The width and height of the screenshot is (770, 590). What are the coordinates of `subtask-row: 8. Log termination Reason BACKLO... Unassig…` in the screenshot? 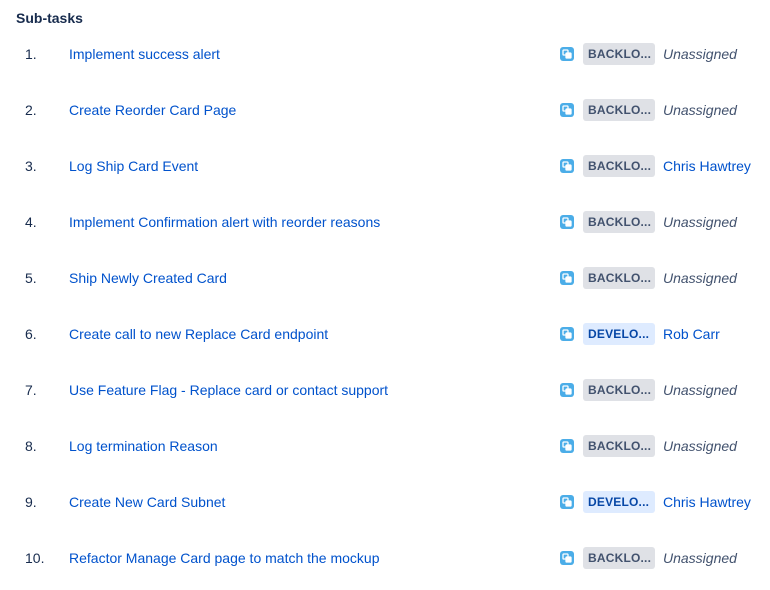 It's located at (385, 446).